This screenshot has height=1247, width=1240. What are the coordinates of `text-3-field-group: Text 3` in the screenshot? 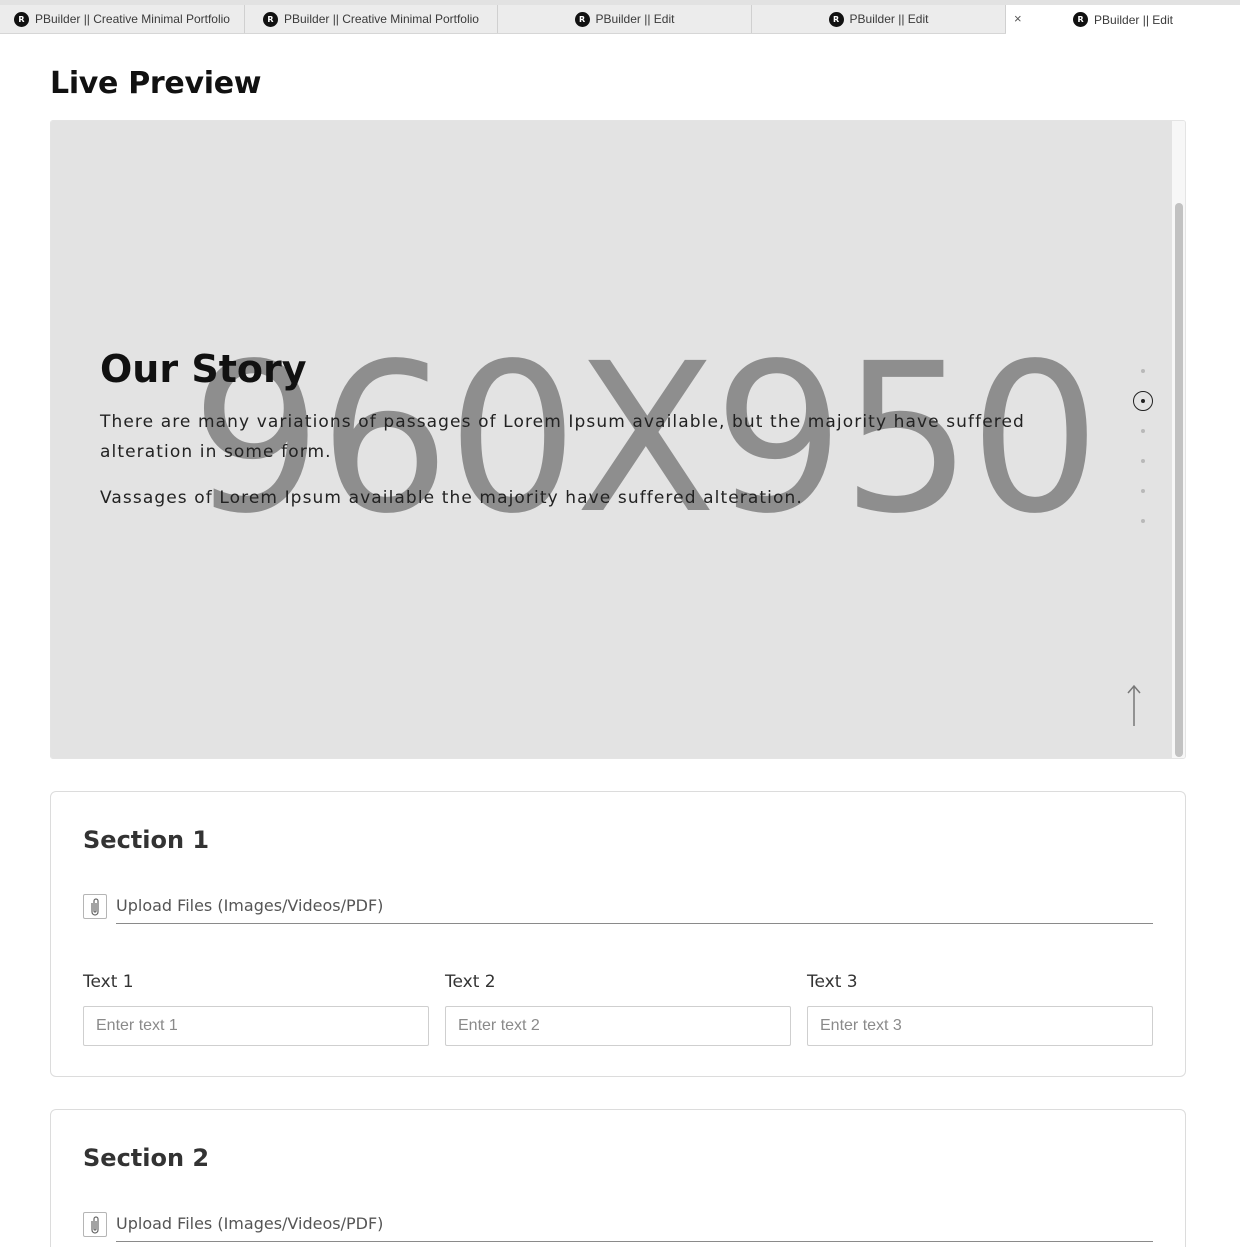 It's located at (980, 1009).